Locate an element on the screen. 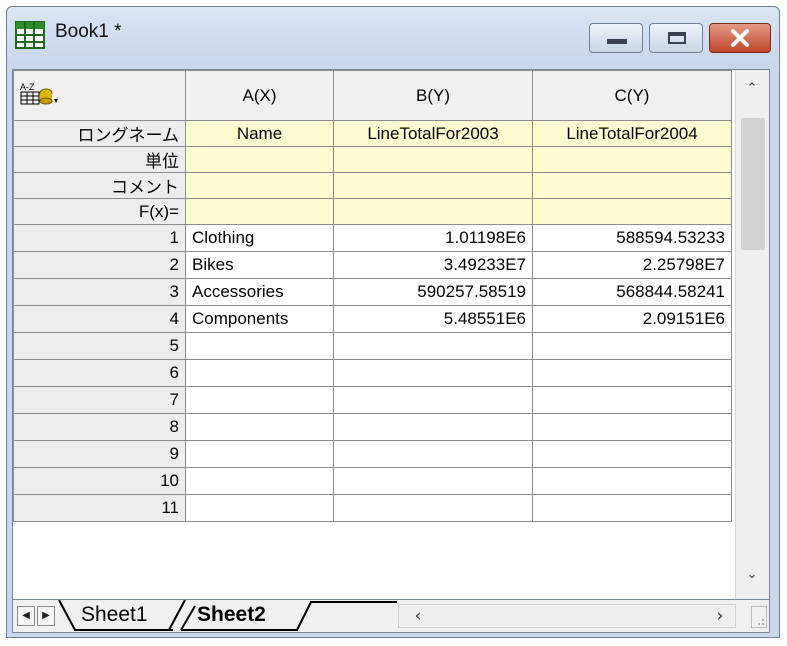  row-number: 9 is located at coordinates (99, 454).